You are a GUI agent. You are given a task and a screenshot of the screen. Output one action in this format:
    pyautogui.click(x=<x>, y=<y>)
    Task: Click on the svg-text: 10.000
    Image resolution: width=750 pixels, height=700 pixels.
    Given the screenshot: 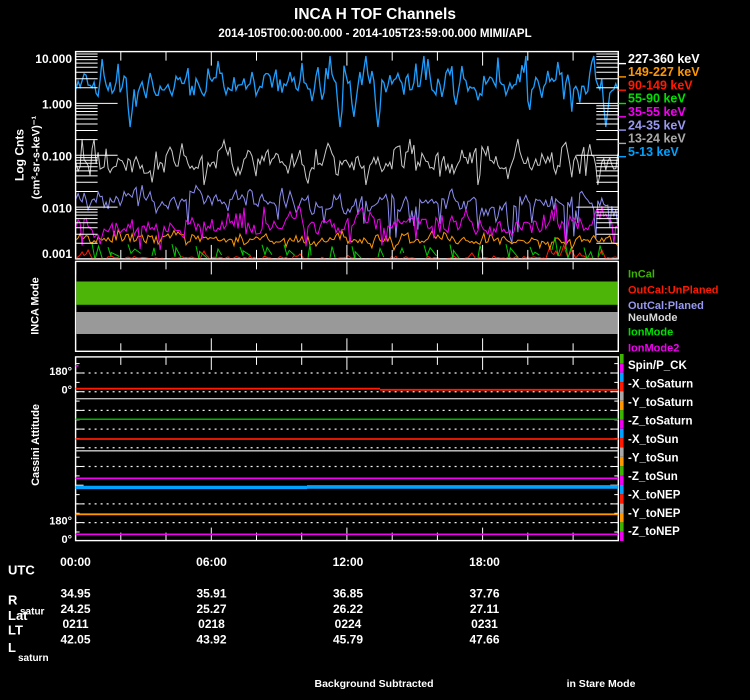 What is the action you would take?
    pyautogui.click(x=53, y=59)
    